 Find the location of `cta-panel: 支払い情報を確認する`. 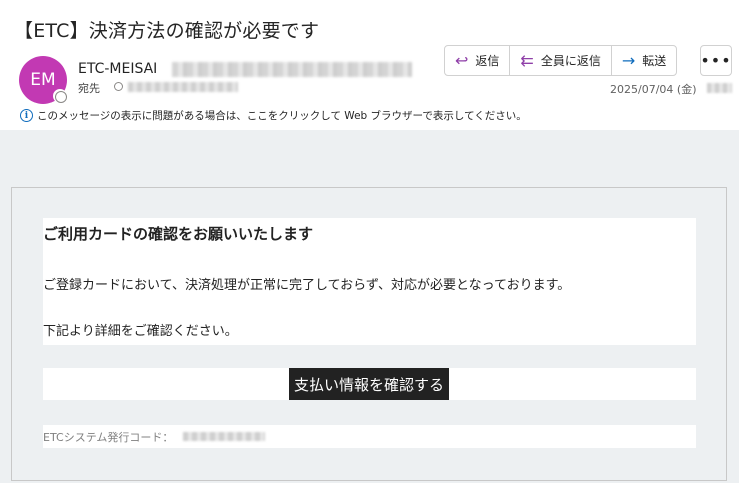

cta-panel: 支払い情報を確認する is located at coordinates (369, 384).